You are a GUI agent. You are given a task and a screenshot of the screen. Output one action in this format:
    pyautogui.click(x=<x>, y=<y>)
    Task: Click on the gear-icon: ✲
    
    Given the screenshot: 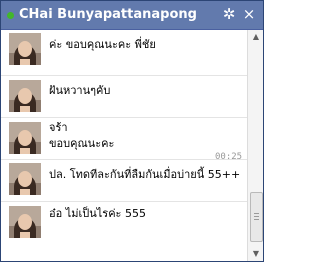 What is the action you would take?
    pyautogui.click(x=229, y=14)
    